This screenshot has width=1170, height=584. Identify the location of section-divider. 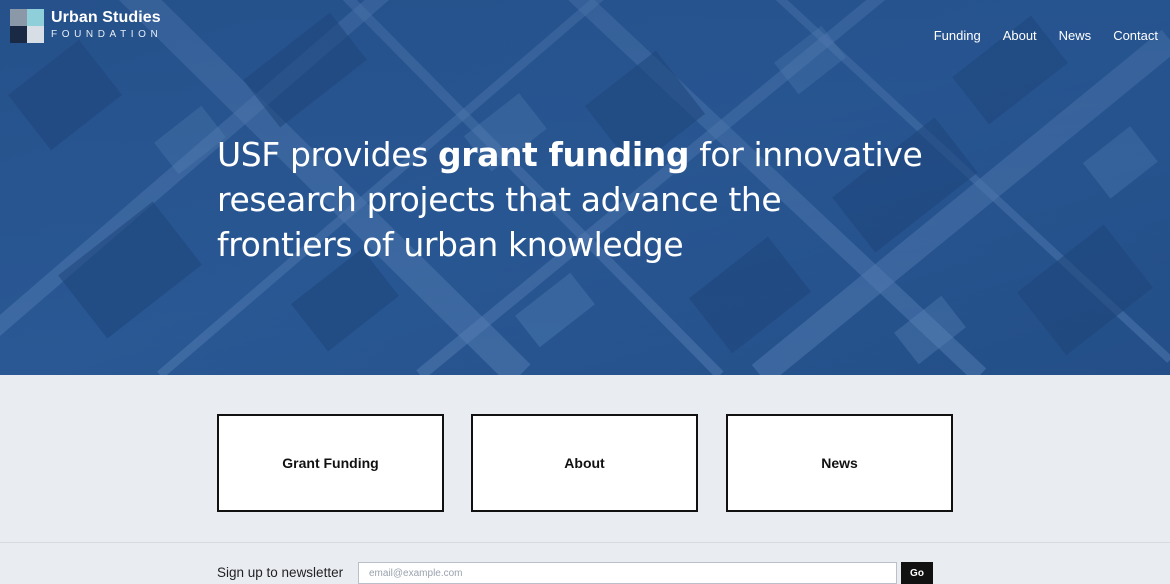
(585, 542).